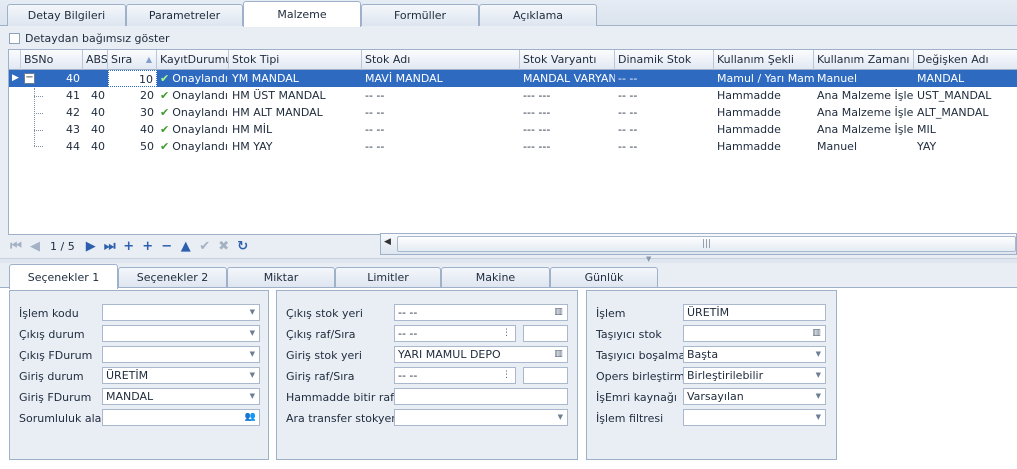 The width and height of the screenshot is (1017, 469). What do you see at coordinates (172, 277) in the screenshot?
I see `tab-secenekler-2: Seçenekler 2` at bounding box center [172, 277].